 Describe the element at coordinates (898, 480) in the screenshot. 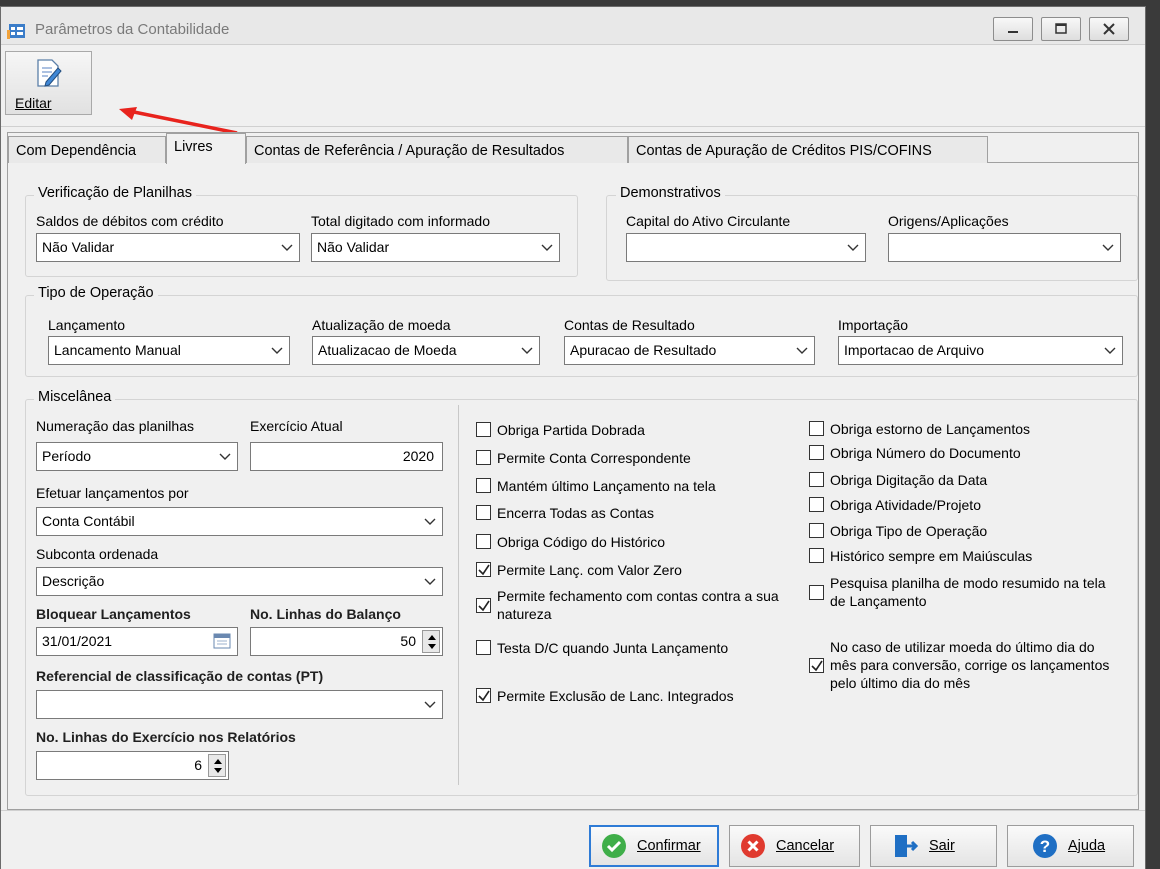

I see `checkbox-obriga-digitacao-data: Obriga Digitação da Data` at that location.